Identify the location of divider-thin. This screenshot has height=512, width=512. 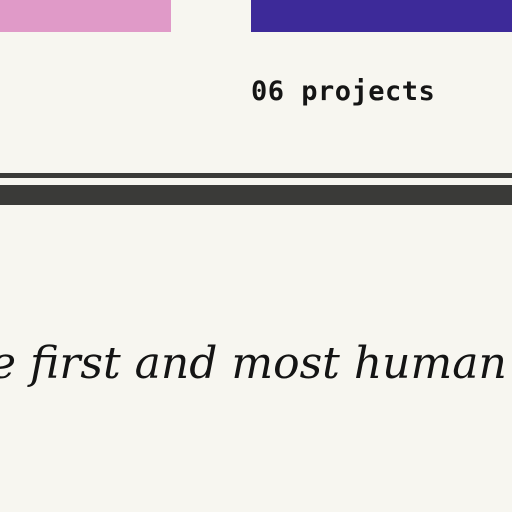
(256, 175).